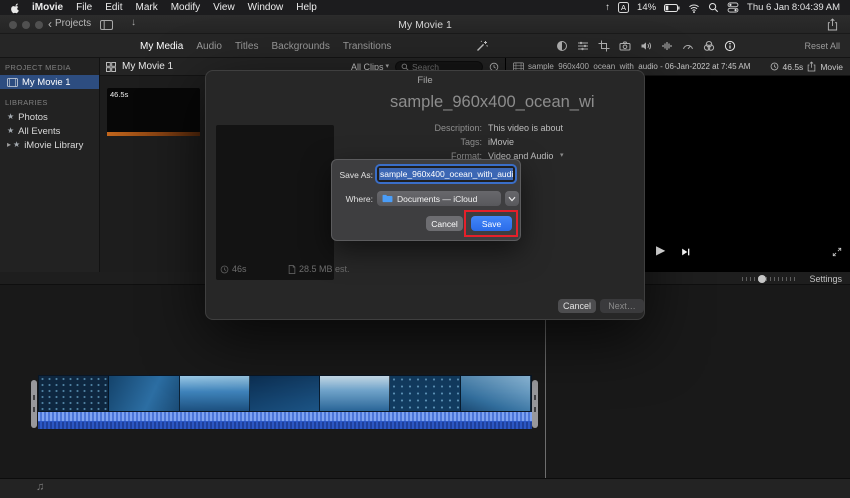  What do you see at coordinates (49, 131) in the screenshot?
I see `sidebar-item-all-events: ★ All Events` at bounding box center [49, 131].